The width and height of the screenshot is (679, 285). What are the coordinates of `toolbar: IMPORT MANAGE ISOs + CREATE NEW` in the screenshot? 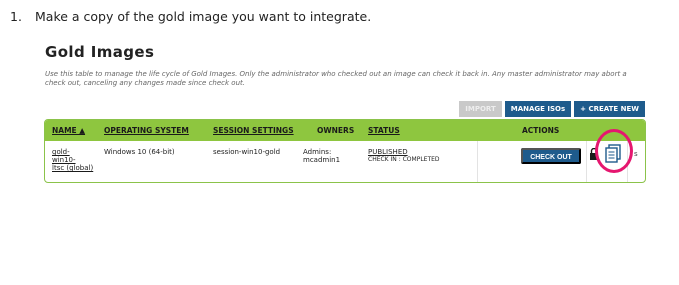 It's located at (552, 109).